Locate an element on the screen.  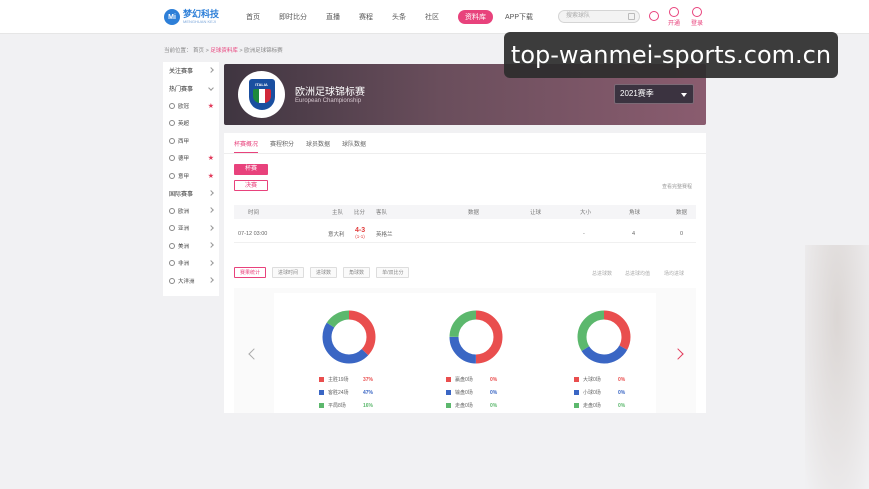
legend-row: 主胜19场 37% is located at coordinates (359, 379).